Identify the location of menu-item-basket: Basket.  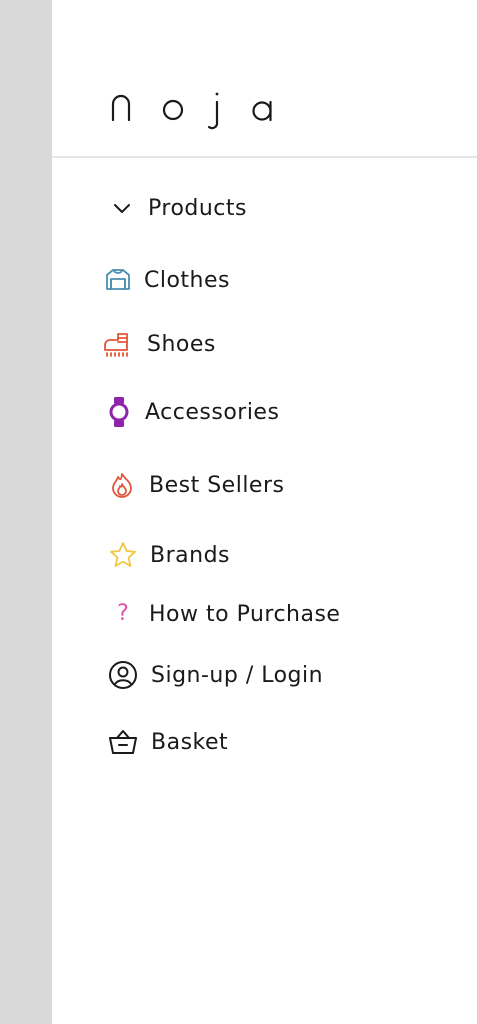
(264, 742).